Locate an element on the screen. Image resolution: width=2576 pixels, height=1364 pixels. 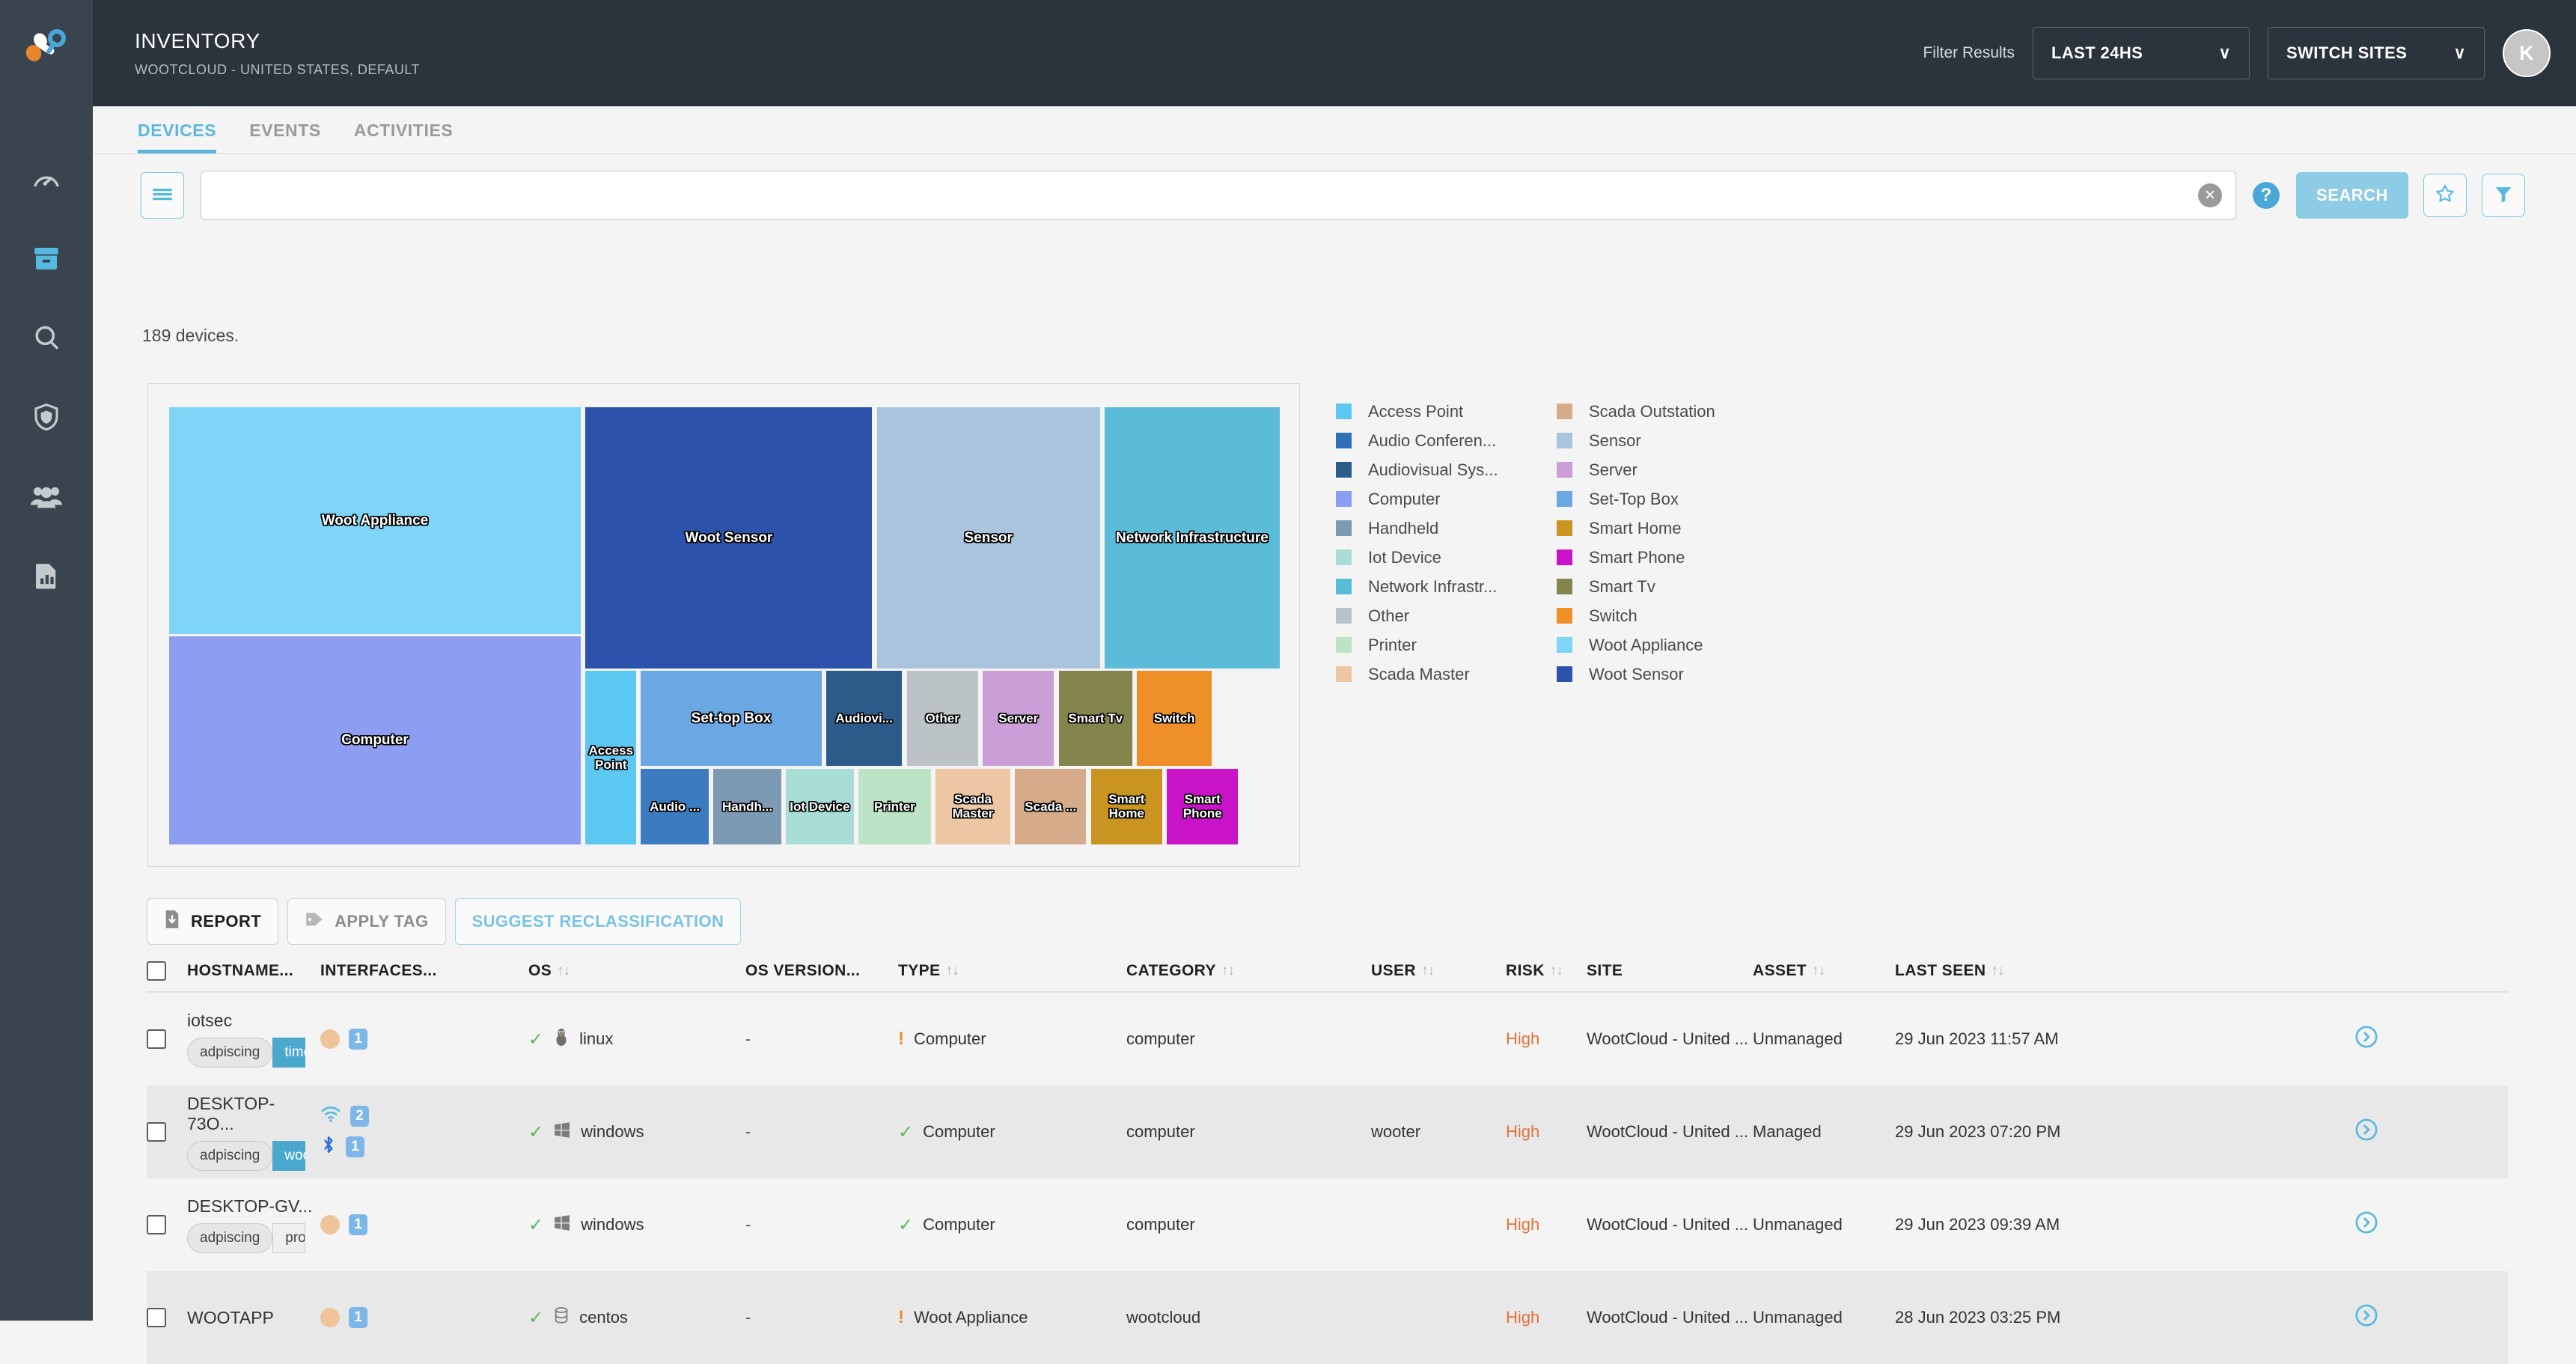
legend-item: Computer is located at coordinates (1431, 499).